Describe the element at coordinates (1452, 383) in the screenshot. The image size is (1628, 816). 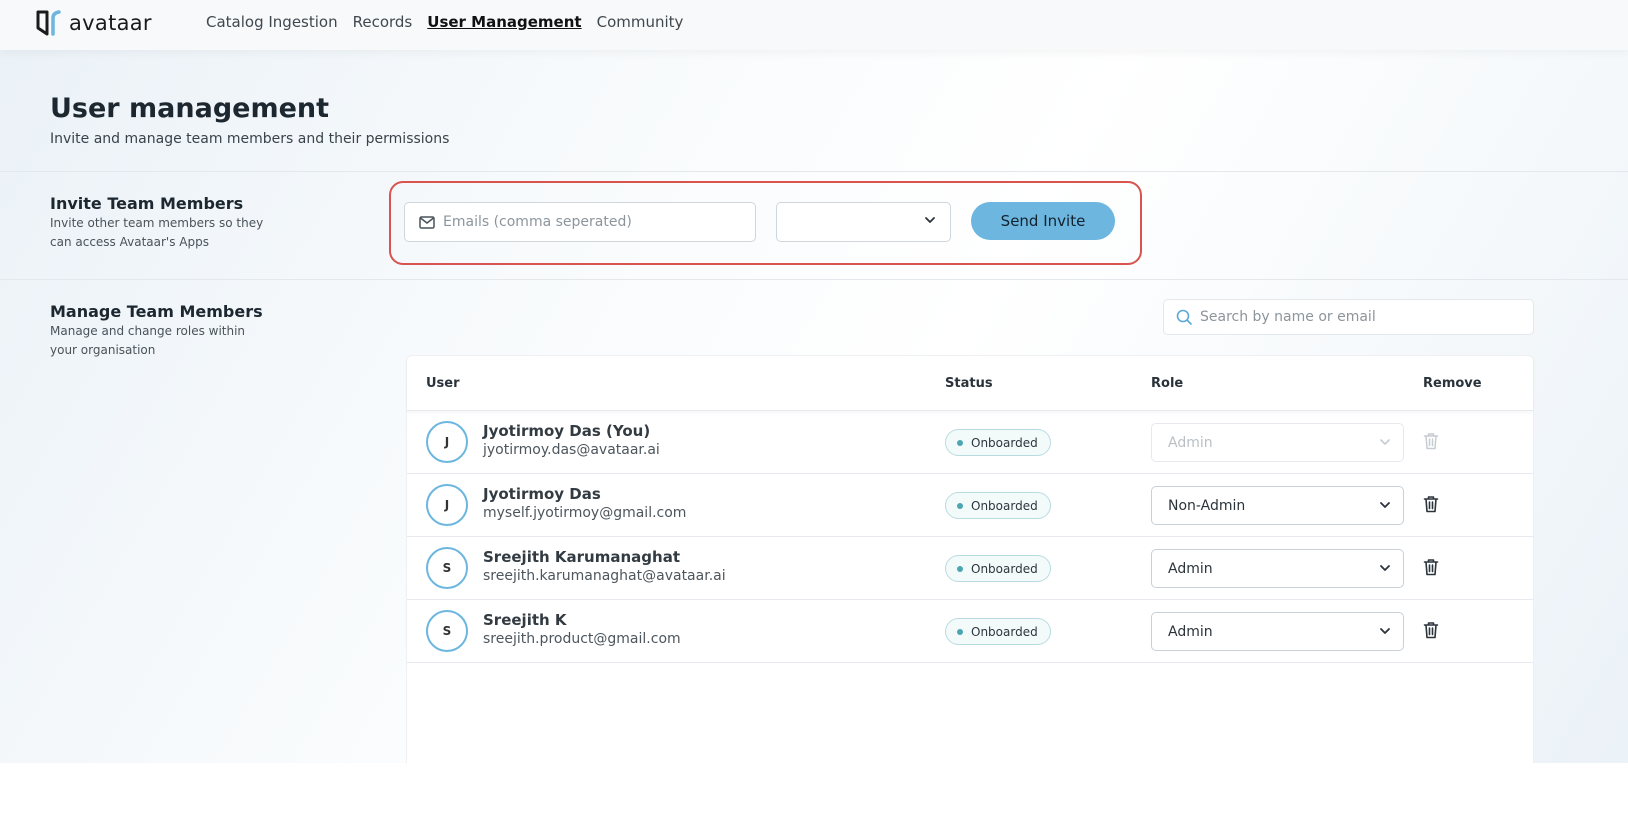
I see `column-header-remove: Remove` at that location.